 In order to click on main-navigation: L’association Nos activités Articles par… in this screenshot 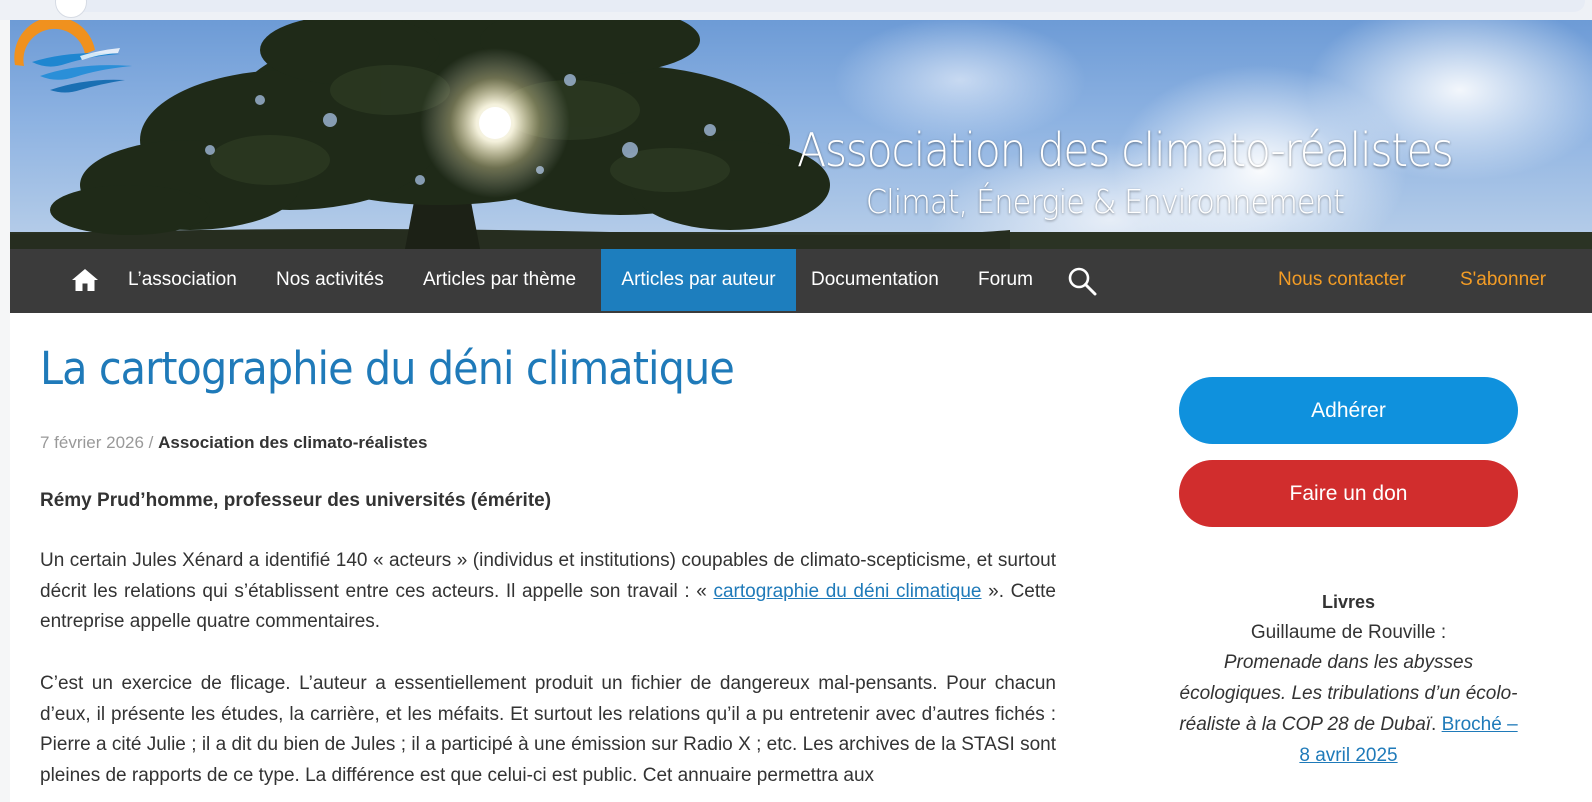, I will do `click(801, 281)`.